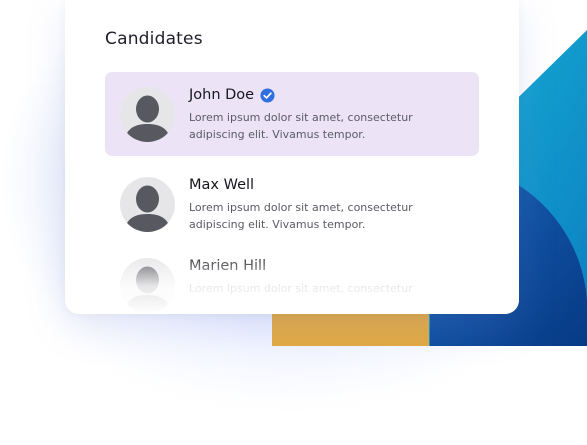 The width and height of the screenshot is (587, 445). I want to click on candidate-description: Lorem ipsum dolor sit amet, consectetur, so click(301, 288).